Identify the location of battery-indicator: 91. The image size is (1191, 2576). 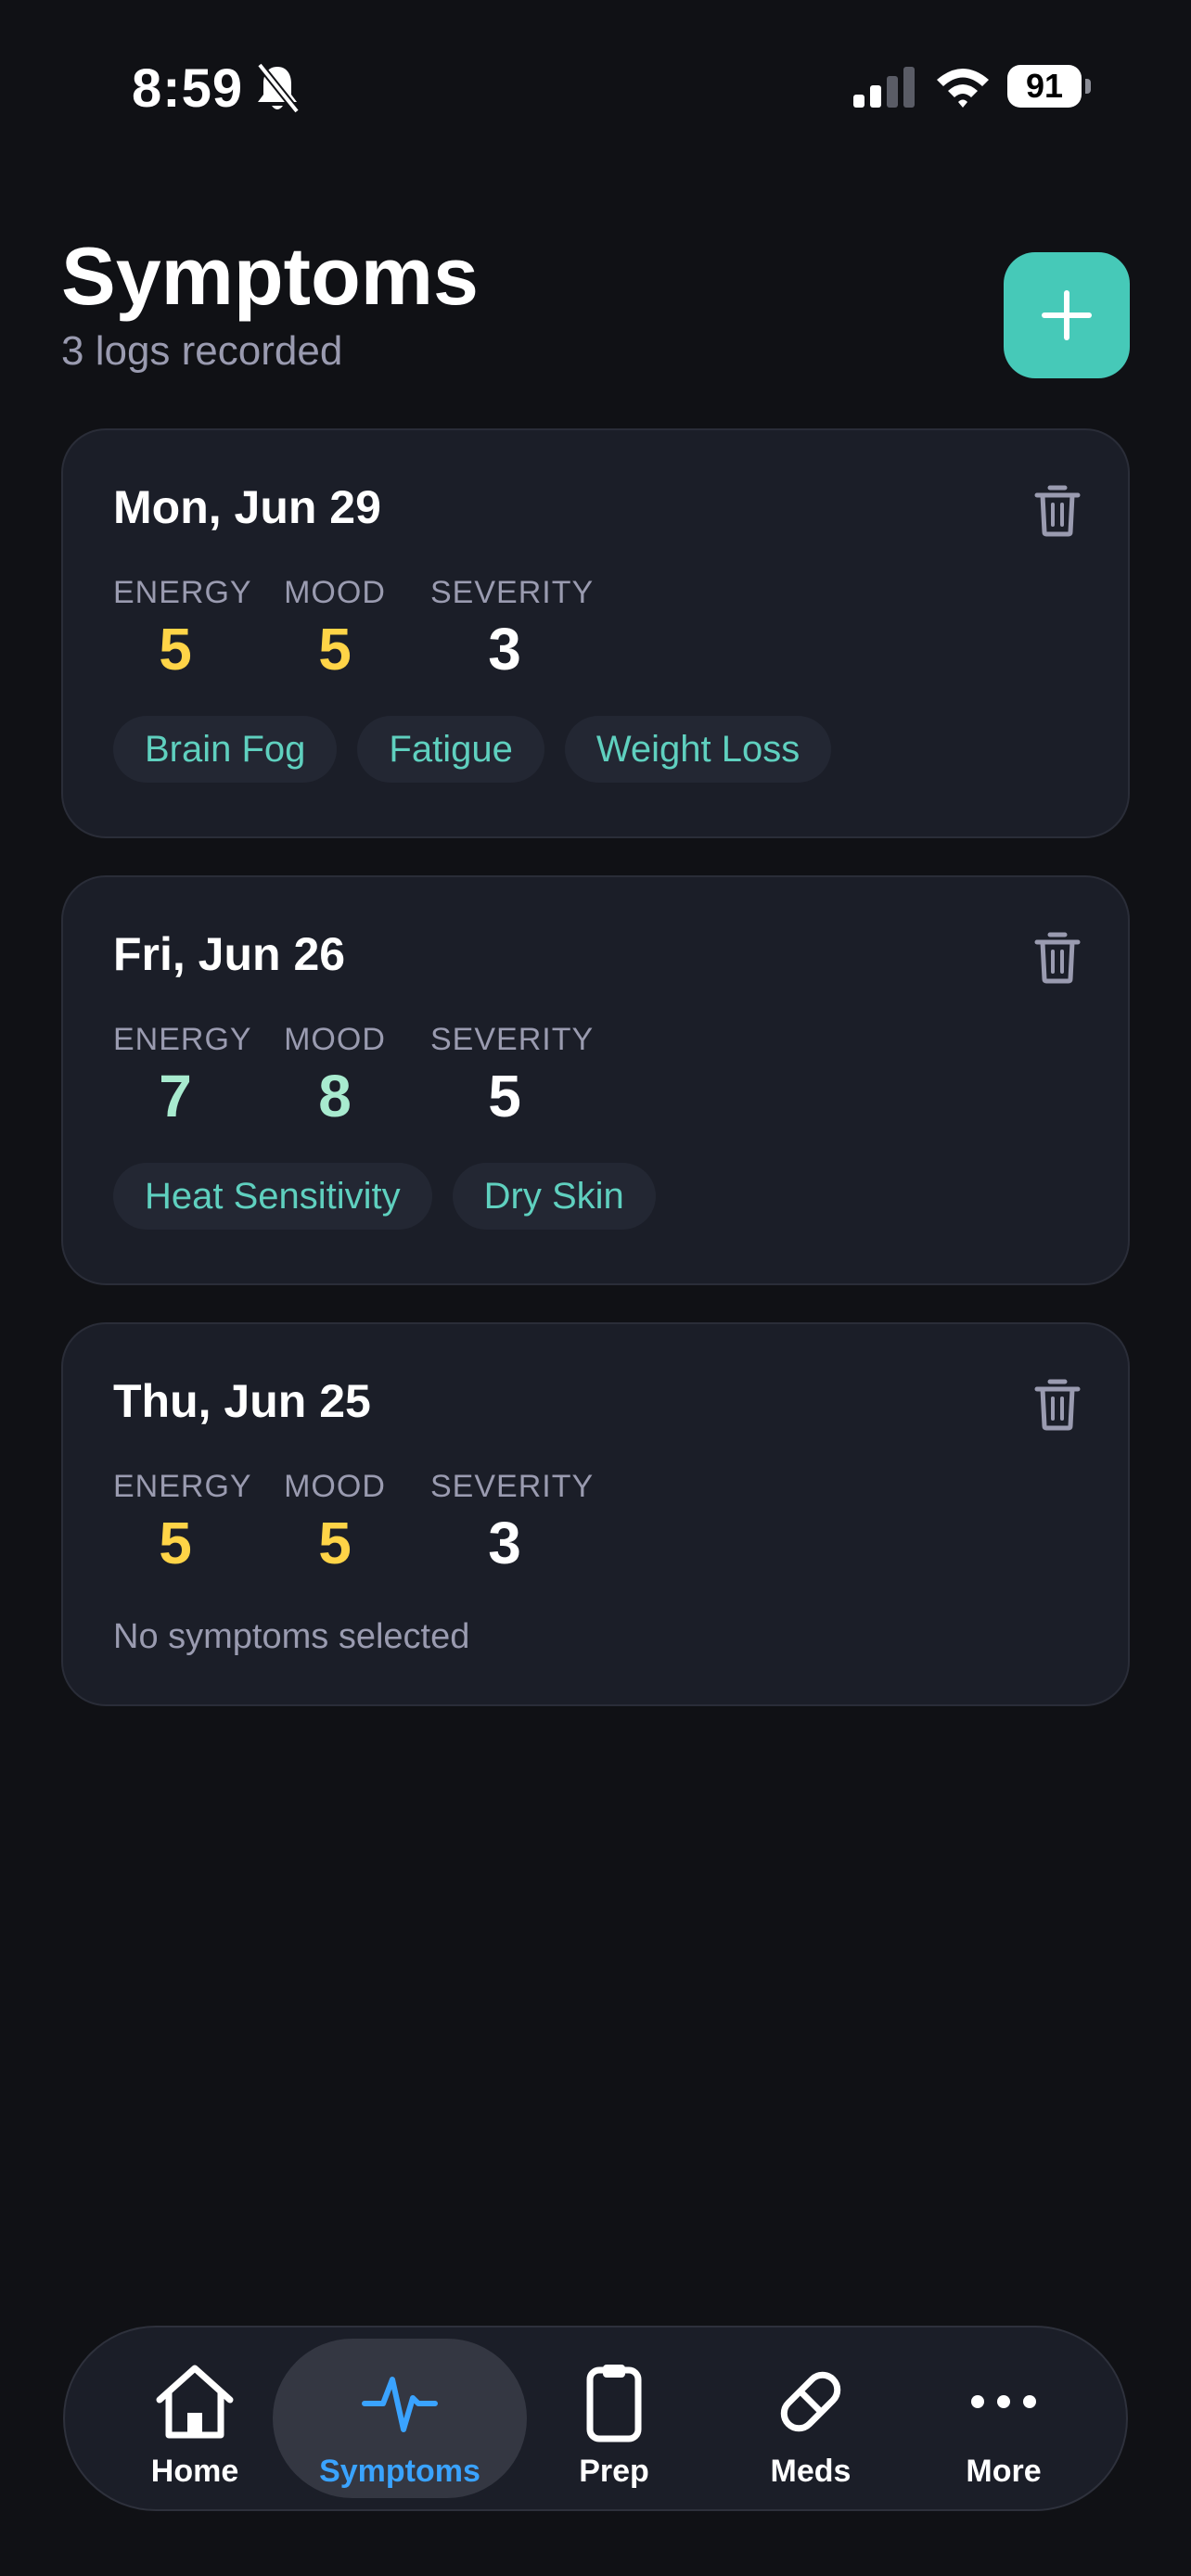
(1049, 87).